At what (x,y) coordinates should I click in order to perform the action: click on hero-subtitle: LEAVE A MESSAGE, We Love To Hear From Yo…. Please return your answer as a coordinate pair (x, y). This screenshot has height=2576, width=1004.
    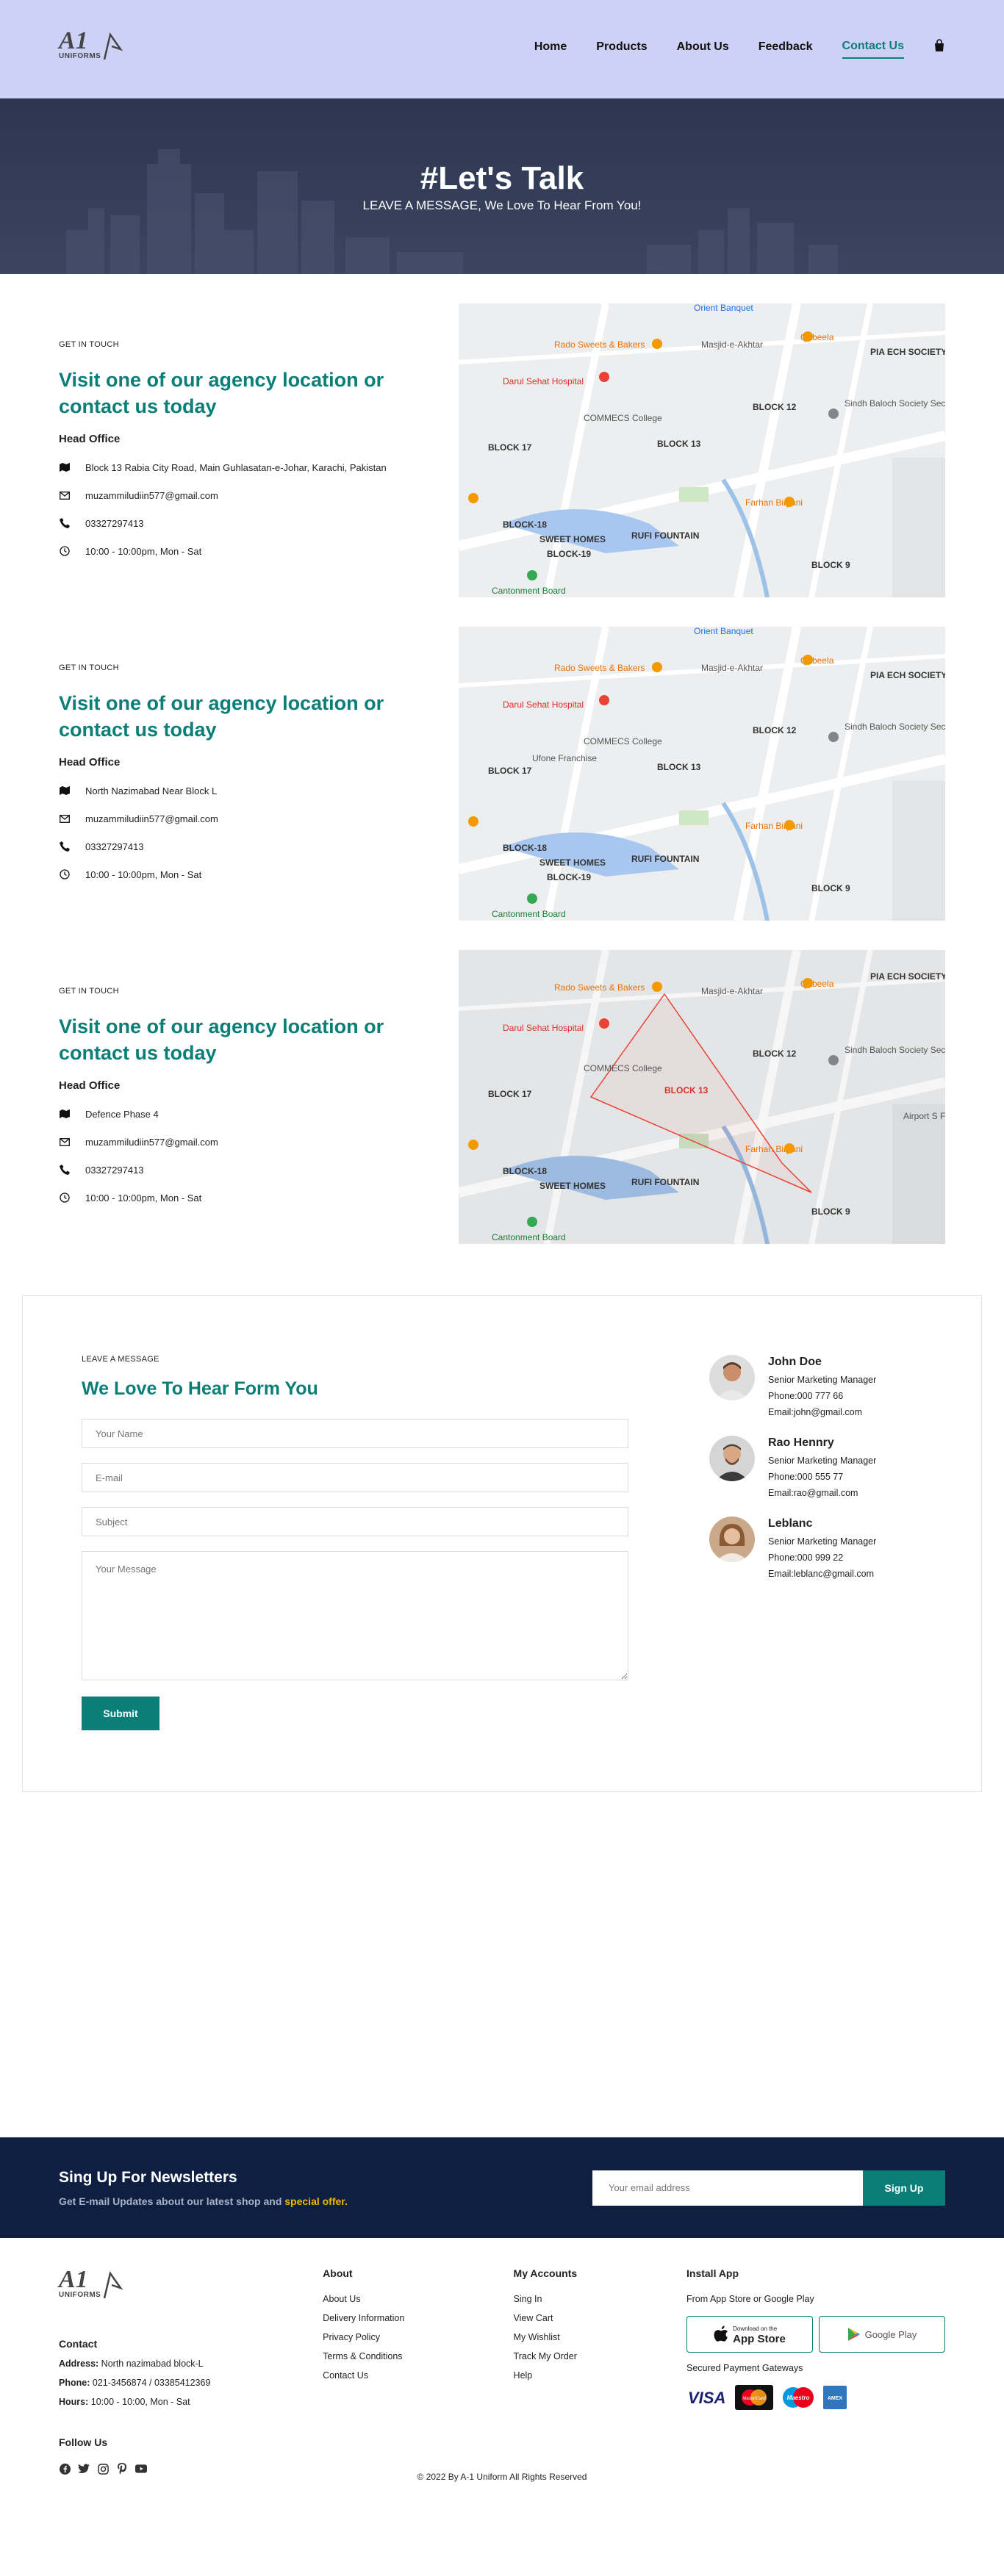
    Looking at the image, I should click on (502, 205).